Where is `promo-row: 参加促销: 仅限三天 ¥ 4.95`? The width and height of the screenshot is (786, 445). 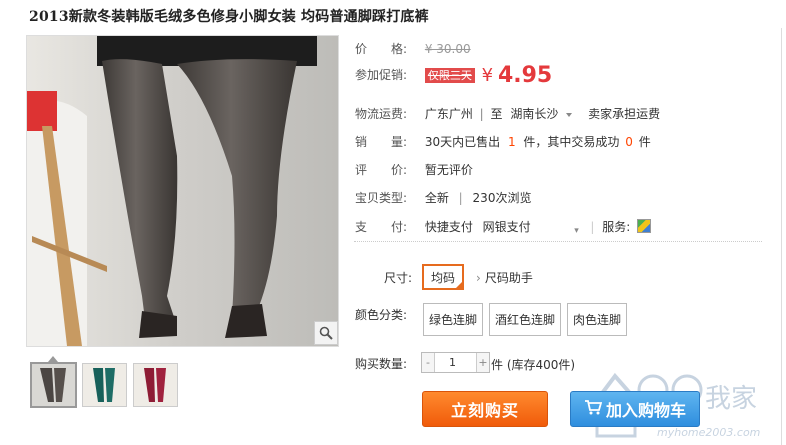 promo-row: 参加促销: 仅限三天 ¥ 4.95 is located at coordinates (453, 75).